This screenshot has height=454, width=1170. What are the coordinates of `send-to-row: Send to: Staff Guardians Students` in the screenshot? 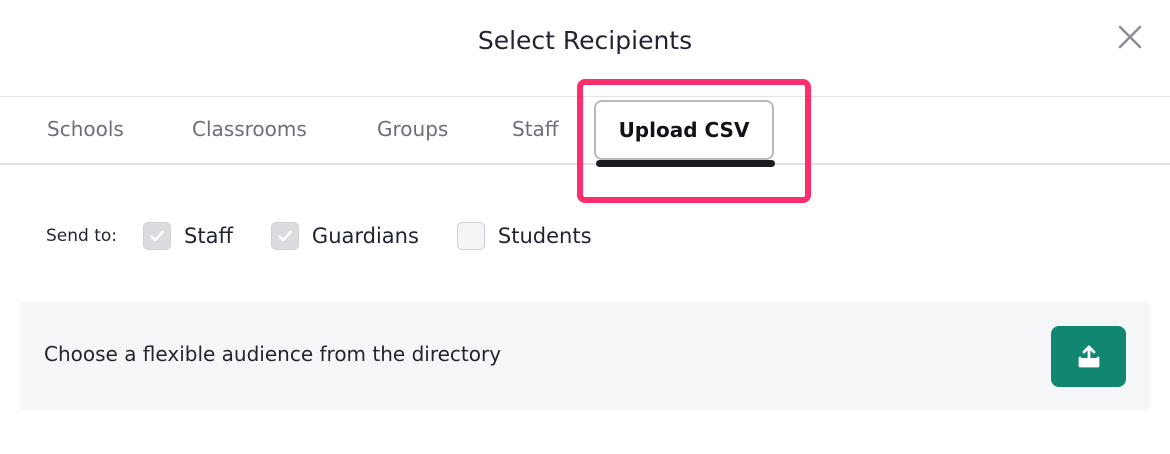 It's located at (338, 236).